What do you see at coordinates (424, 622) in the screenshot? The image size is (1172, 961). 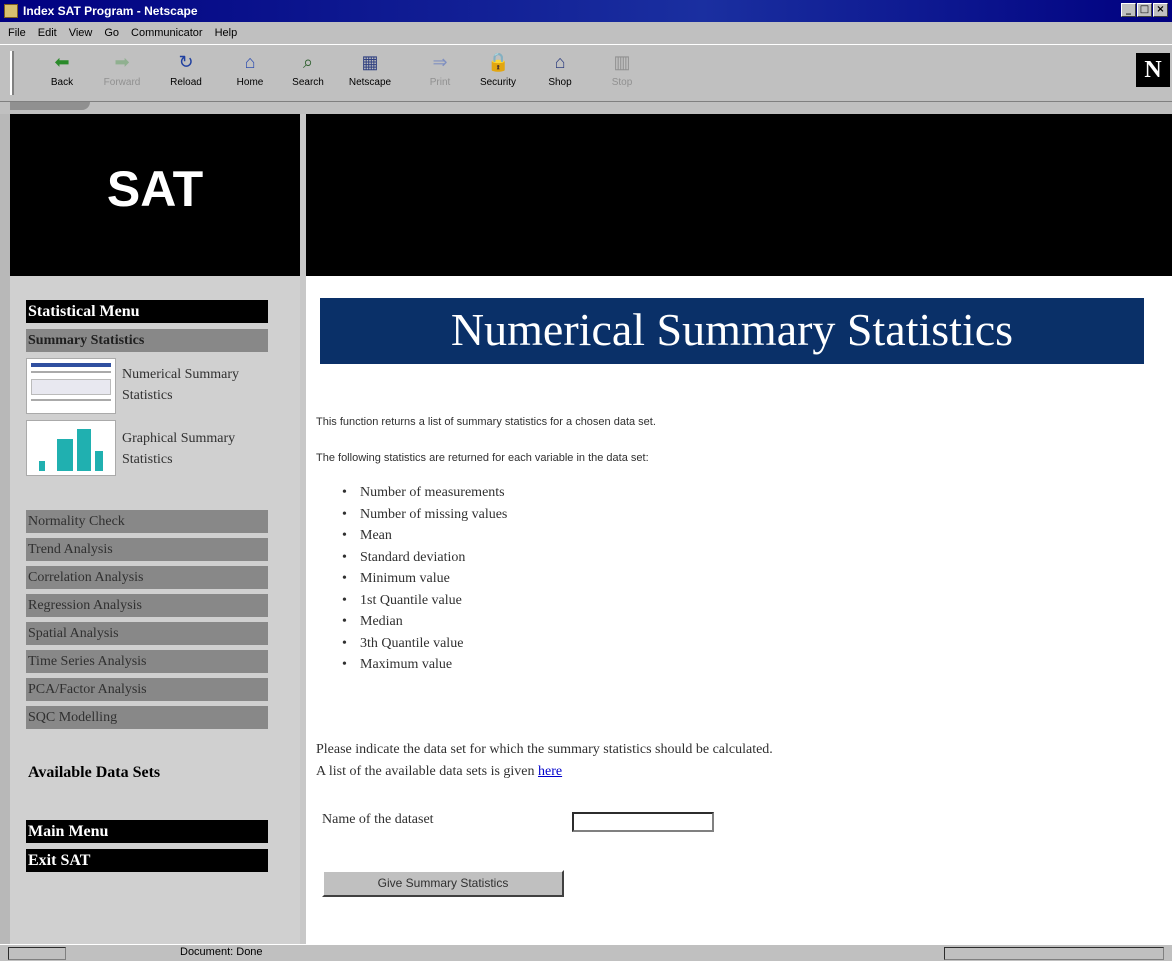 I see `list-item: Median` at bounding box center [424, 622].